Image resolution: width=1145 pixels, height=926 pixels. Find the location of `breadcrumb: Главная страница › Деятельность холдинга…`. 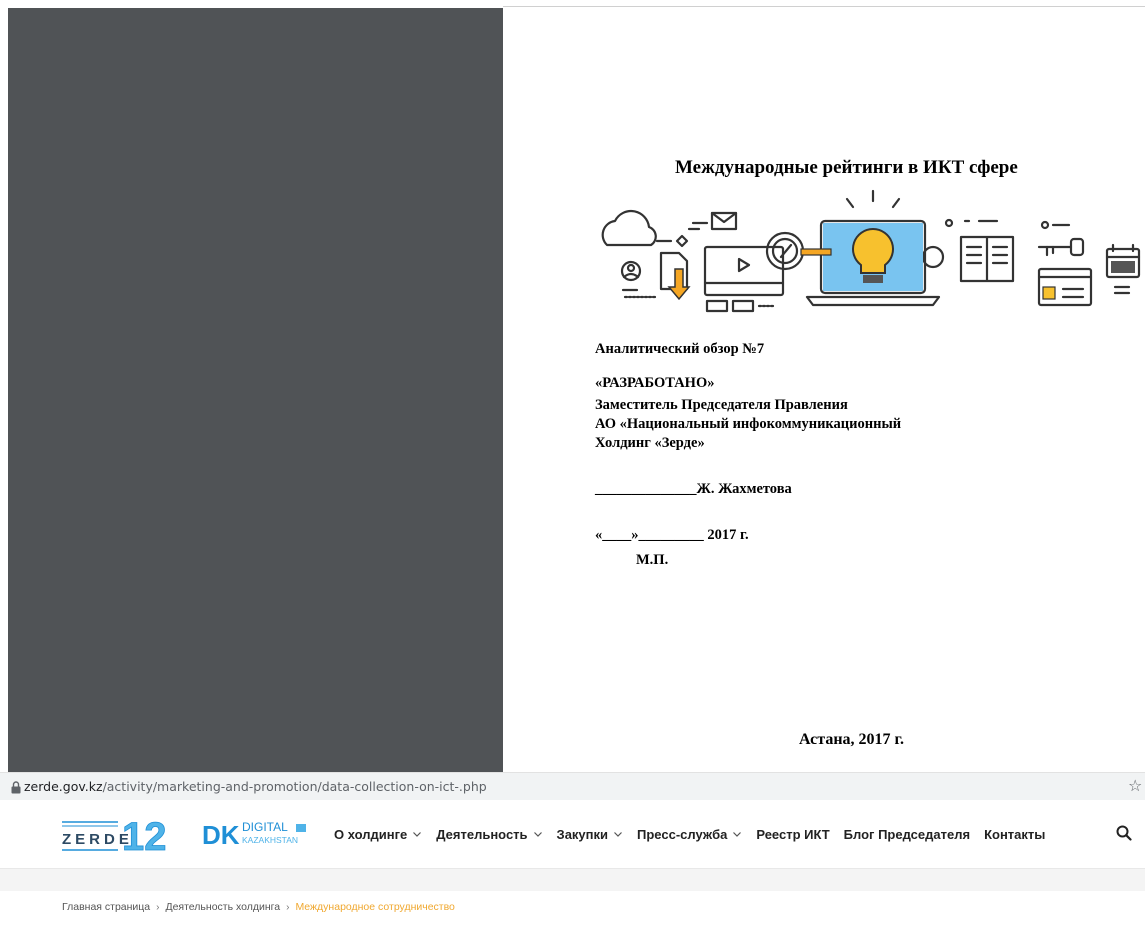

breadcrumb: Главная страница › Деятельность холдинга… is located at coordinates (258, 907).